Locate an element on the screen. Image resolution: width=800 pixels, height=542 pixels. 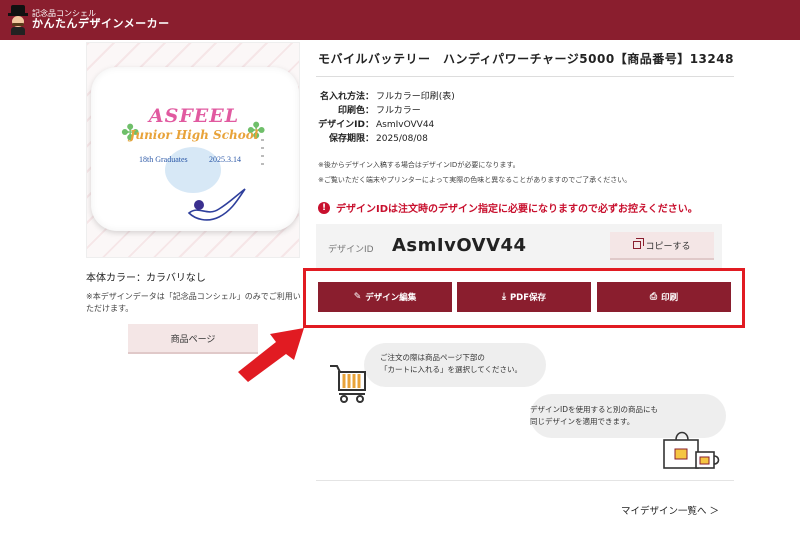
my-design-list-link: マイデザイン一覧へ ＞ is located at coordinates (670, 510).